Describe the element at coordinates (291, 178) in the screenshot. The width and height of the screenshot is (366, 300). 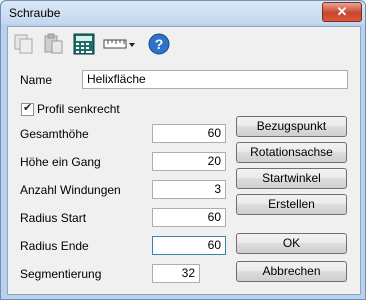
I see `startwinkel-button: Startwinkel` at that location.